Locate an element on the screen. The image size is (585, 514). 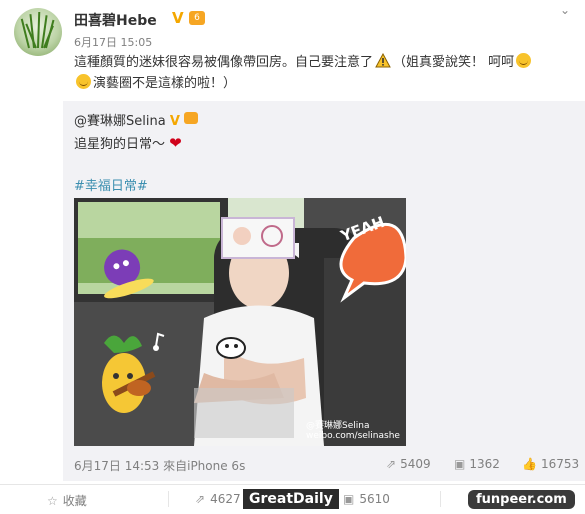
repost-repost-count: ⇗ 5409 is located at coordinates (408, 464).